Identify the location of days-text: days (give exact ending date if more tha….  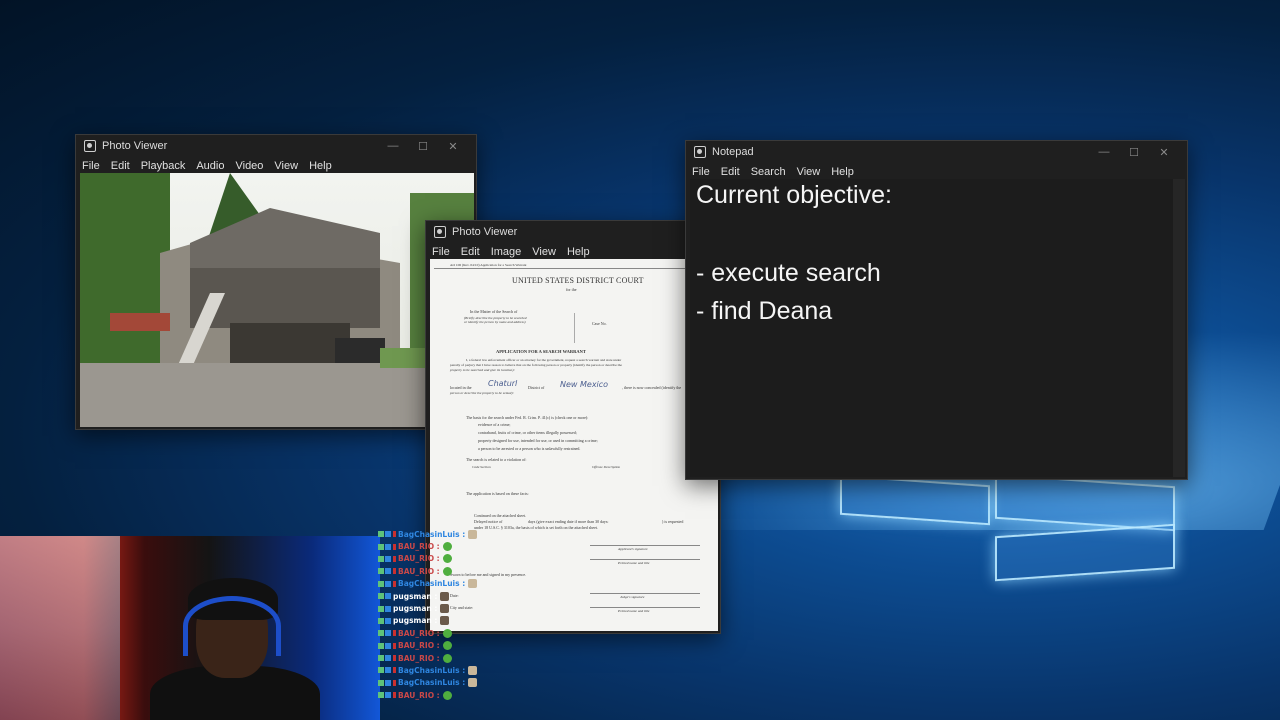
(568, 521).